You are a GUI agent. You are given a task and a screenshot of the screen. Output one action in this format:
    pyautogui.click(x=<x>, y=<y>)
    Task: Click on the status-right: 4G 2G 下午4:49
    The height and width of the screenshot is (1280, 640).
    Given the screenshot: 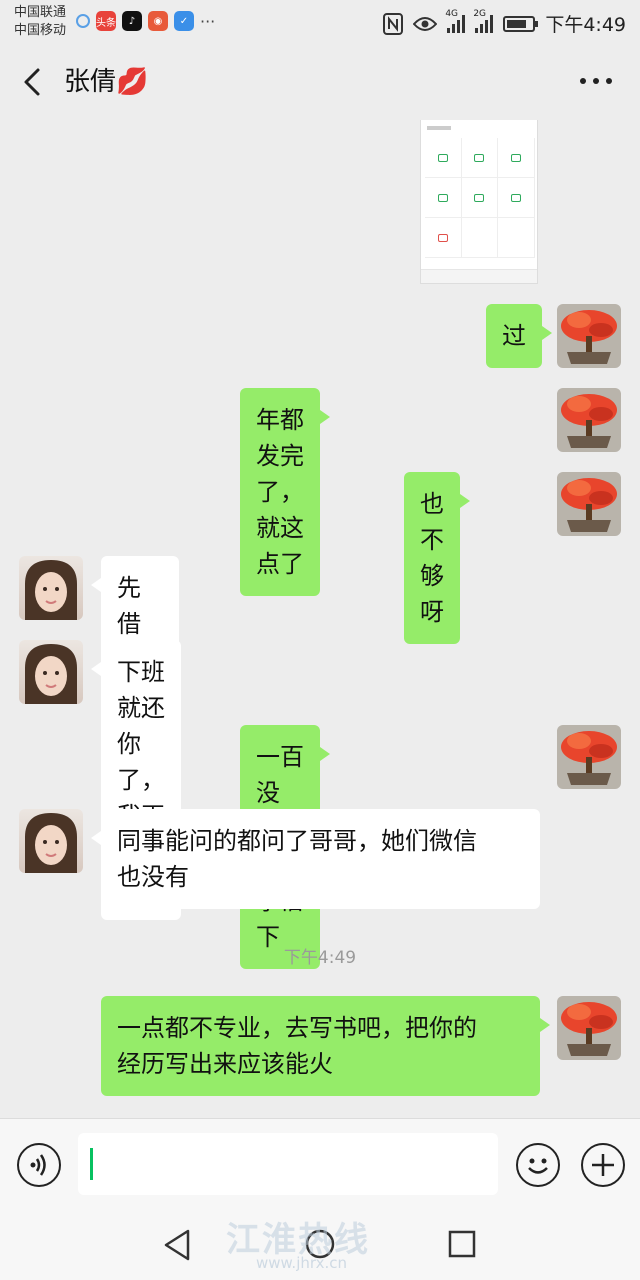 What is the action you would take?
    pyautogui.click(x=504, y=23)
    